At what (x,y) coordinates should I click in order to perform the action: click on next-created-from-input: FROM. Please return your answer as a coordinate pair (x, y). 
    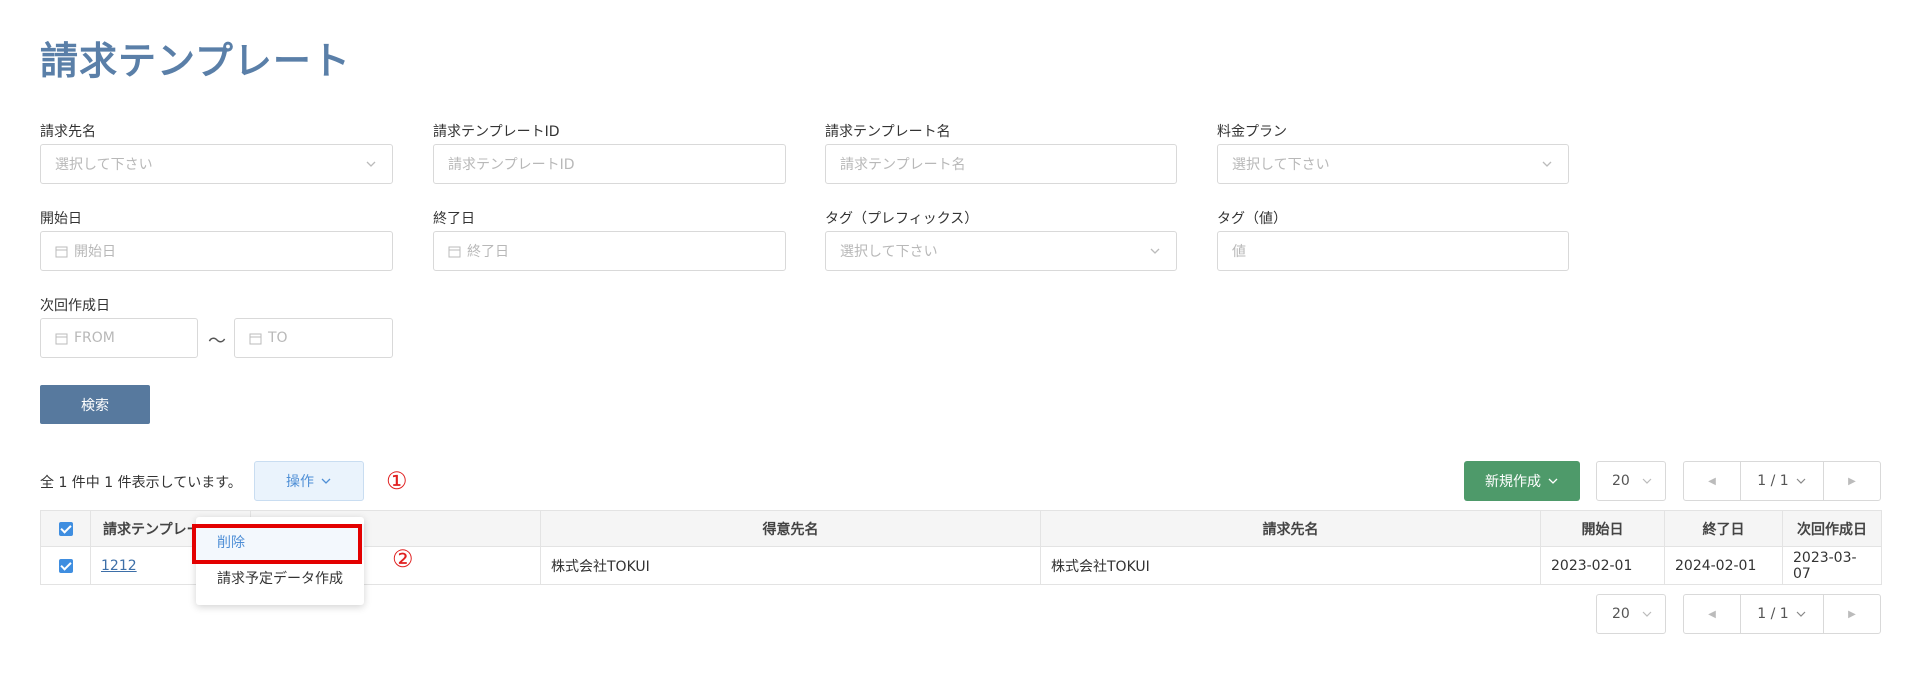
    Looking at the image, I should click on (119, 338).